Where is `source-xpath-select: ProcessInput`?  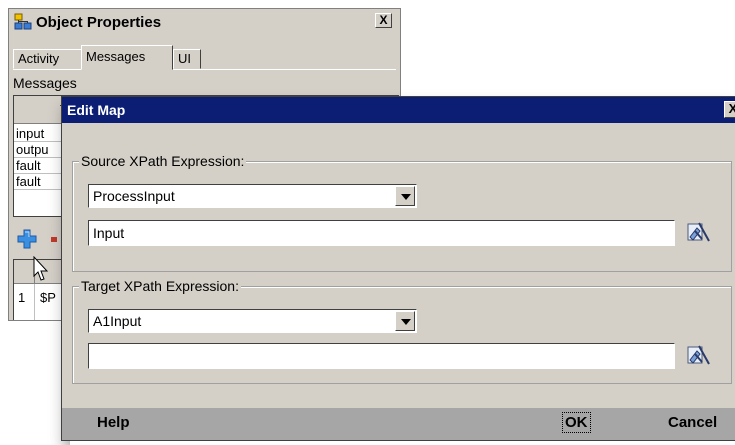
source-xpath-select: ProcessInput is located at coordinates (252, 196).